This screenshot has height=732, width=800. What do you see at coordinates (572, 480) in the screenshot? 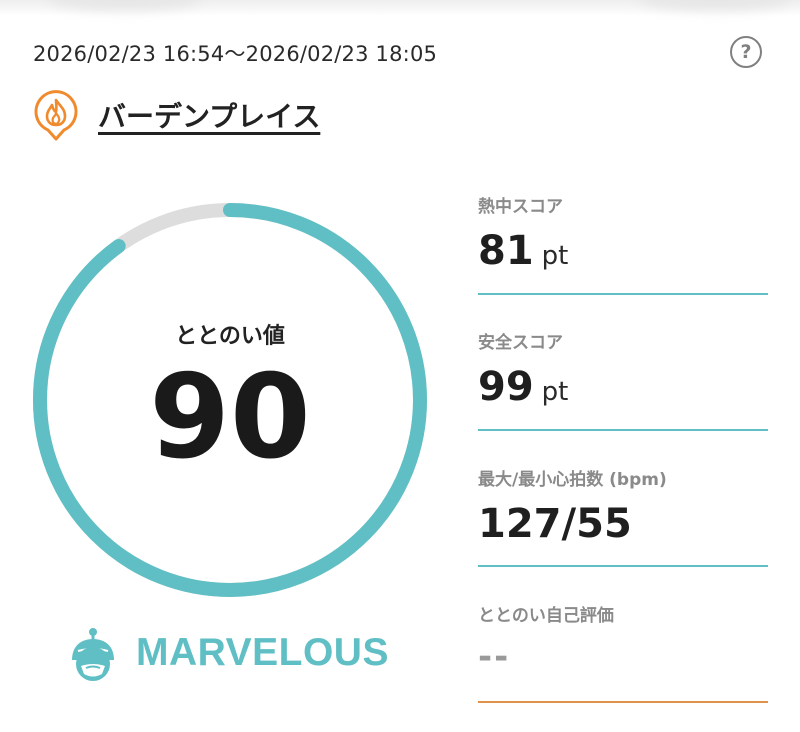
I see `metric-label: 最大/最小心拍数 (bpm)` at bounding box center [572, 480].